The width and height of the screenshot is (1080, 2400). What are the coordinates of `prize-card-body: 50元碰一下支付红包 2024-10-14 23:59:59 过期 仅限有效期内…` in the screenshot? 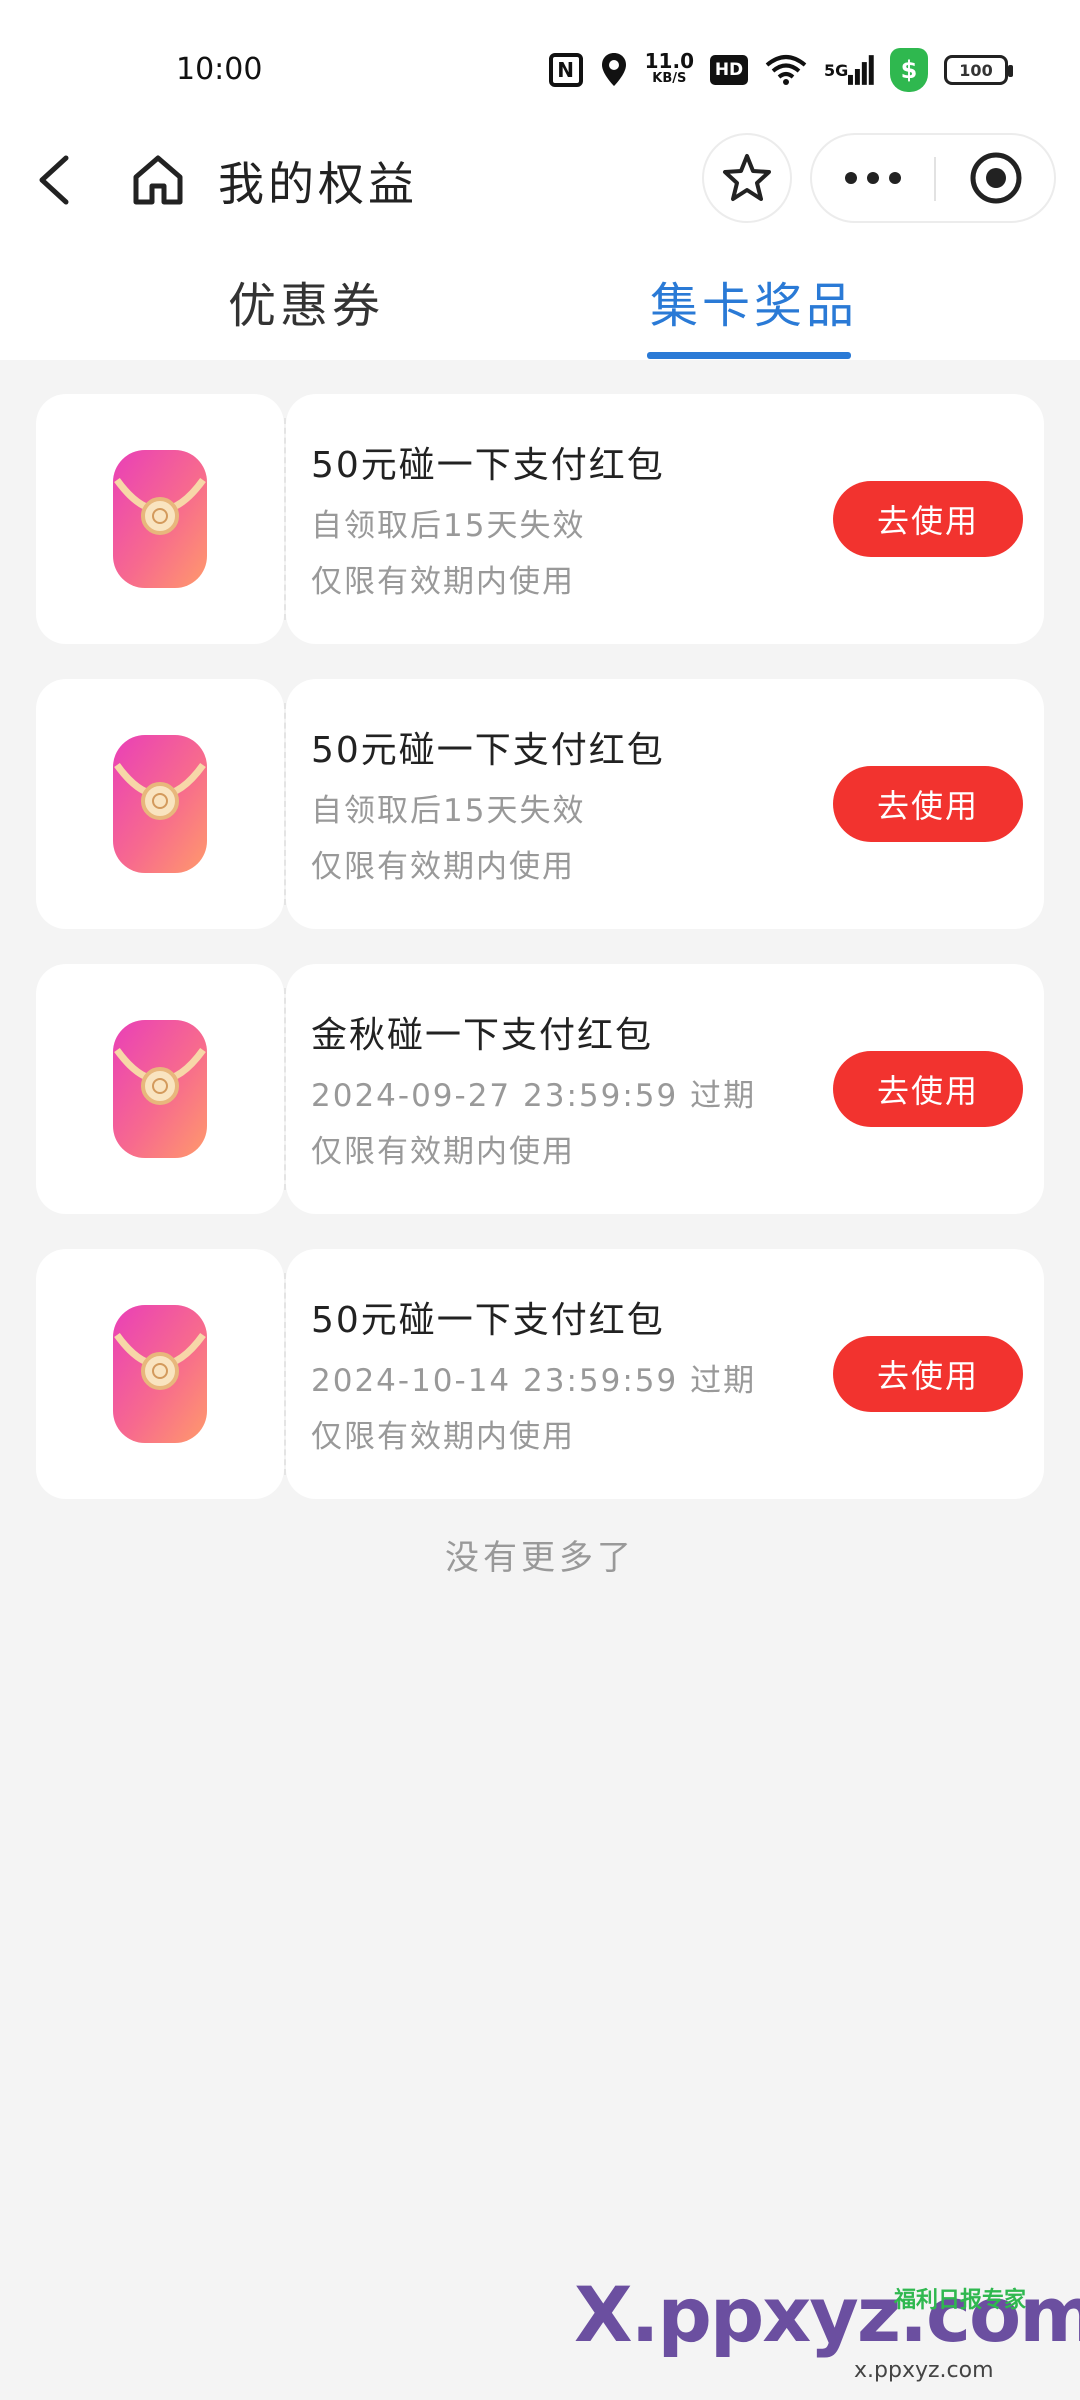 It's located at (665, 1374).